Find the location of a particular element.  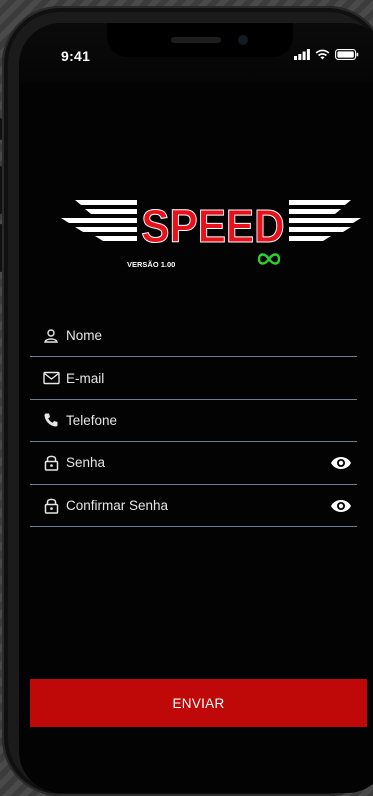

logo-version-text: VERSÃO 1.00 is located at coordinates (151, 264).